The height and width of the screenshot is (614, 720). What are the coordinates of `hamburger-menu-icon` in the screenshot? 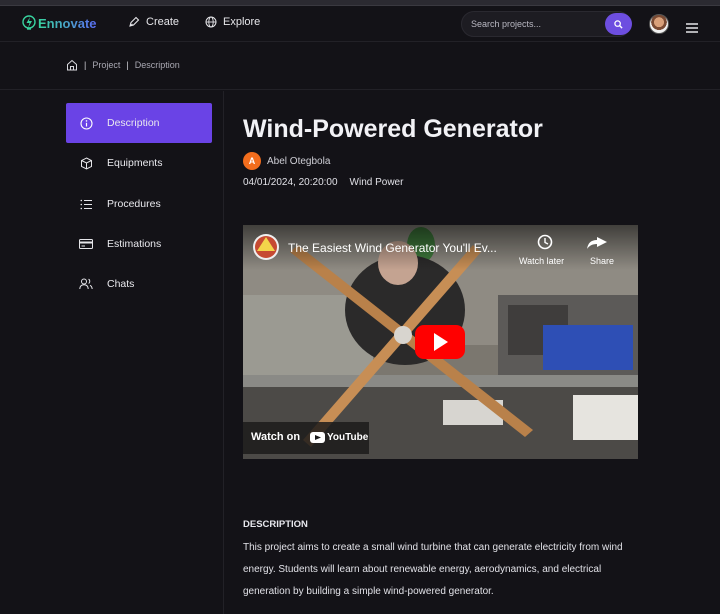 It's located at (692, 28).